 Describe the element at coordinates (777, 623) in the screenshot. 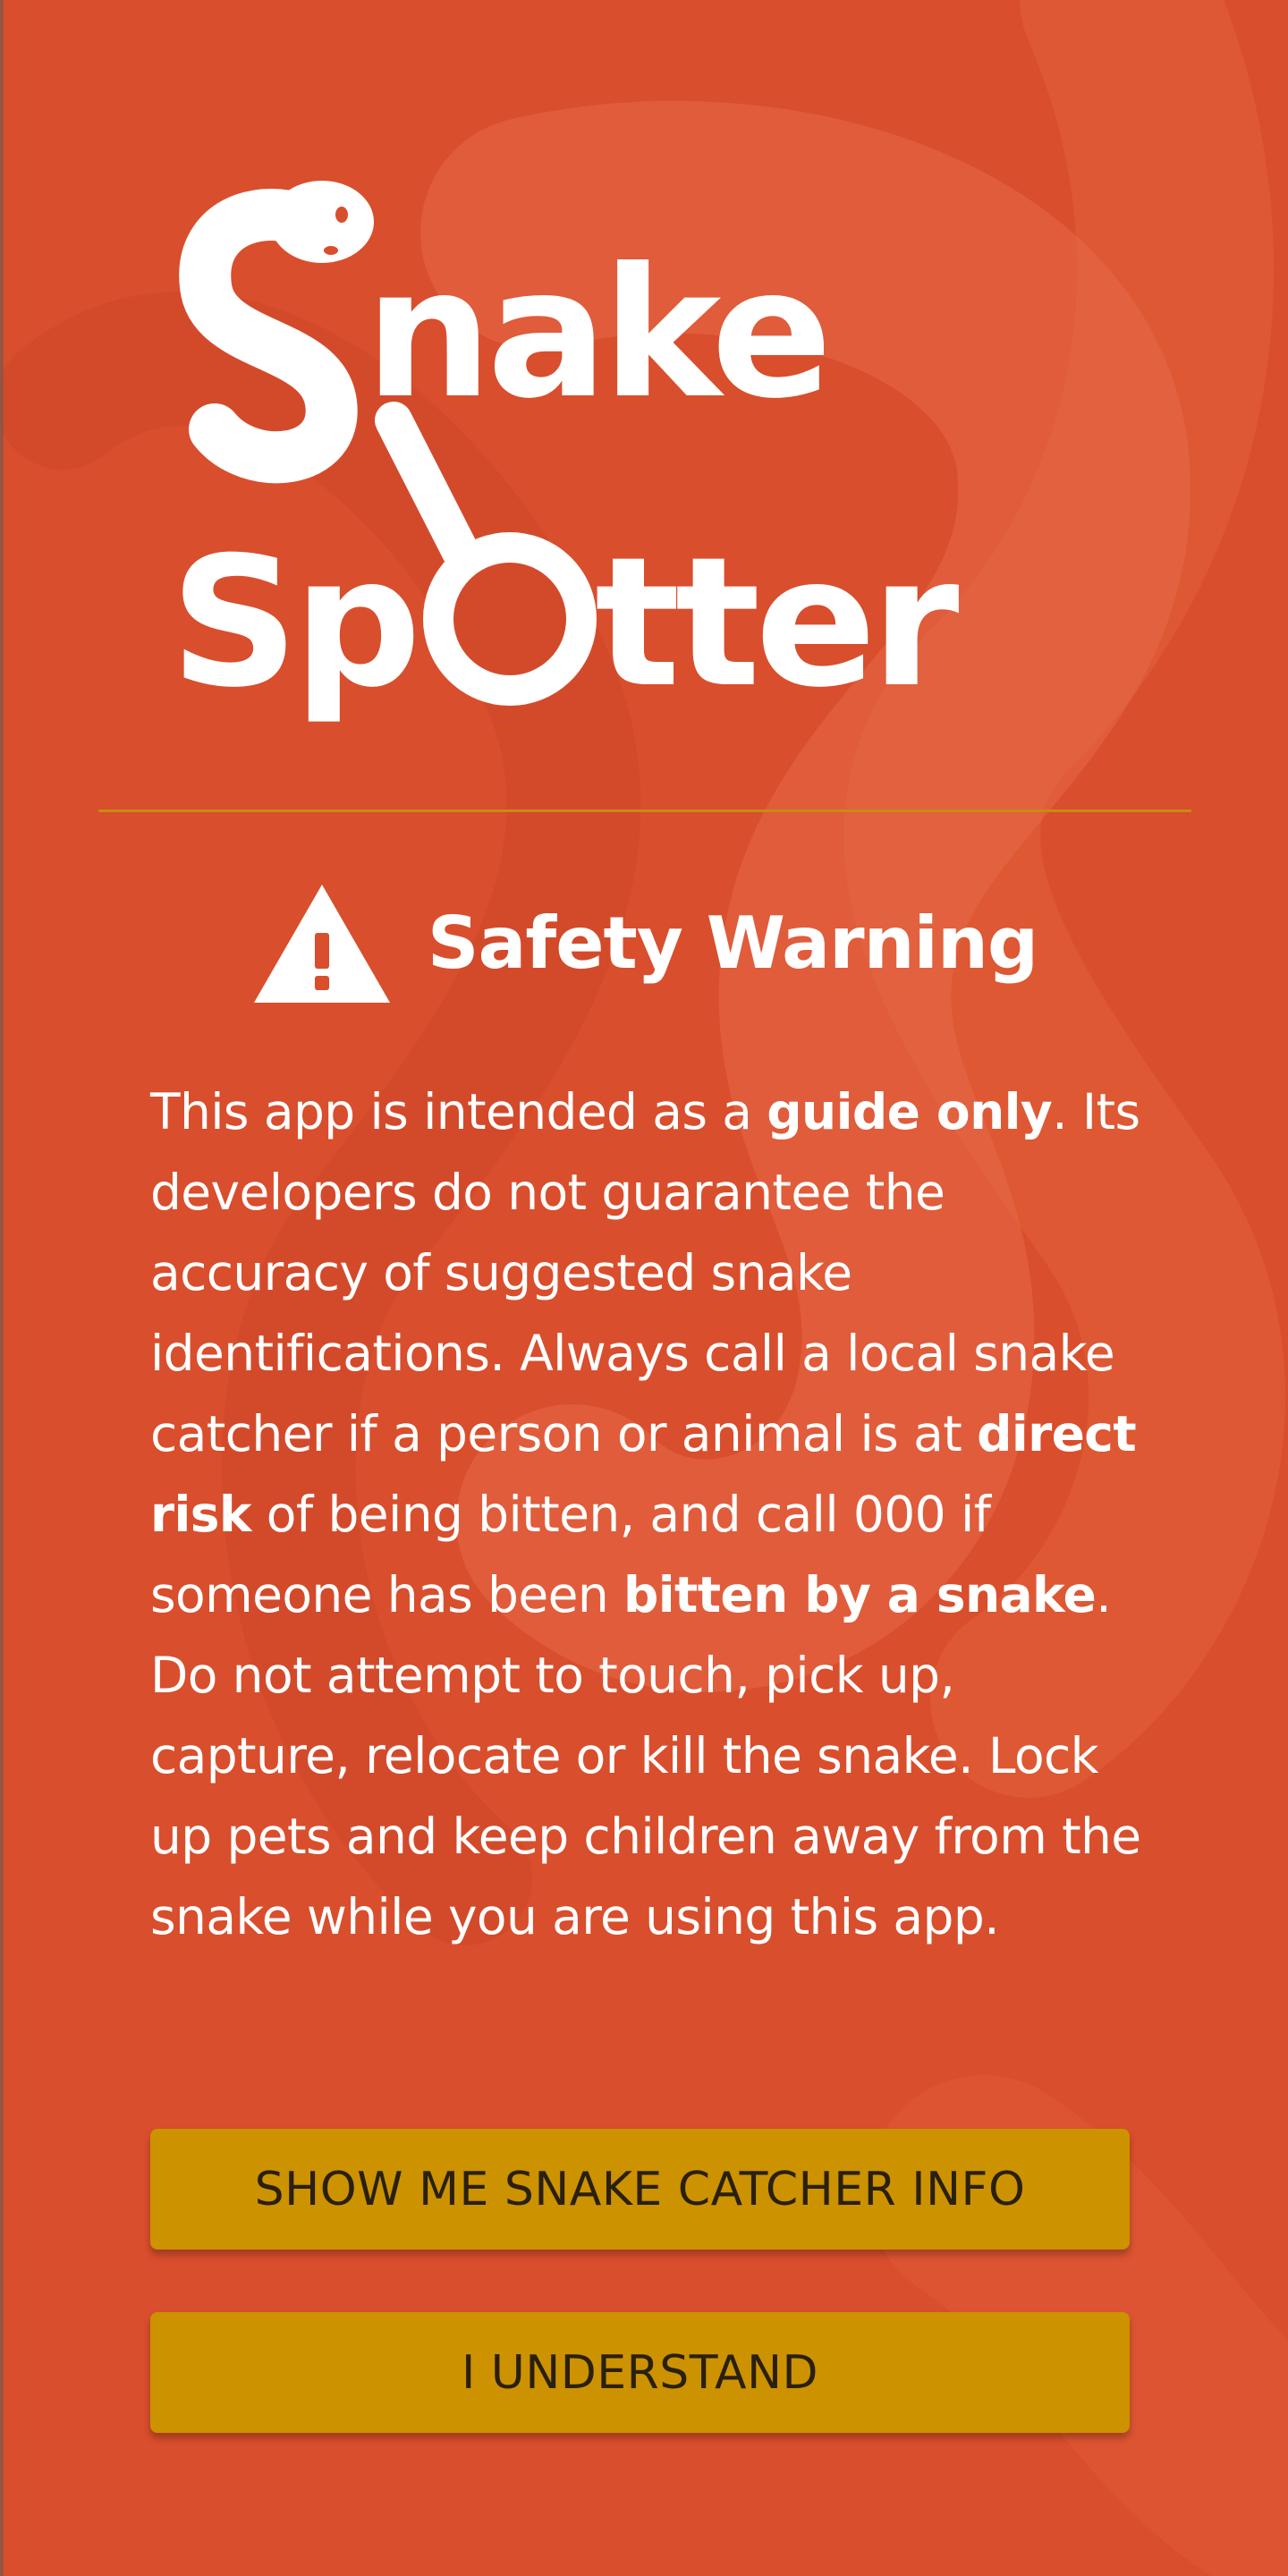

I see `logo-word-tter: tter` at that location.